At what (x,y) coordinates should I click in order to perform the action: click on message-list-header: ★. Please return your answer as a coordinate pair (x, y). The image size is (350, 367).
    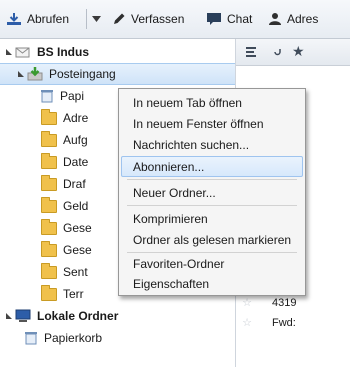
    Looking at the image, I should click on (293, 52).